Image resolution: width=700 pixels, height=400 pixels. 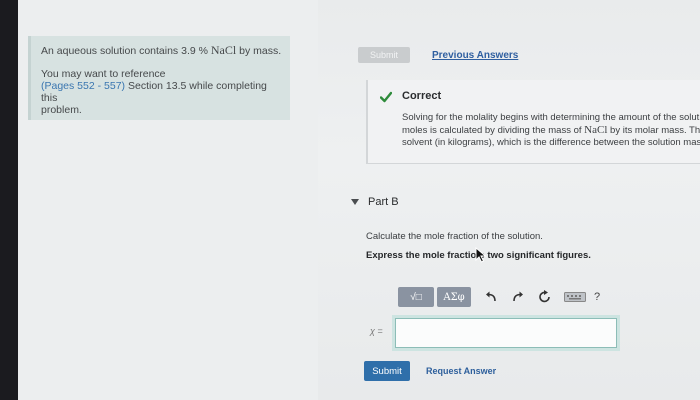 I want to click on reference-pages-link: (Pages 552 - 557), so click(x=83, y=86).